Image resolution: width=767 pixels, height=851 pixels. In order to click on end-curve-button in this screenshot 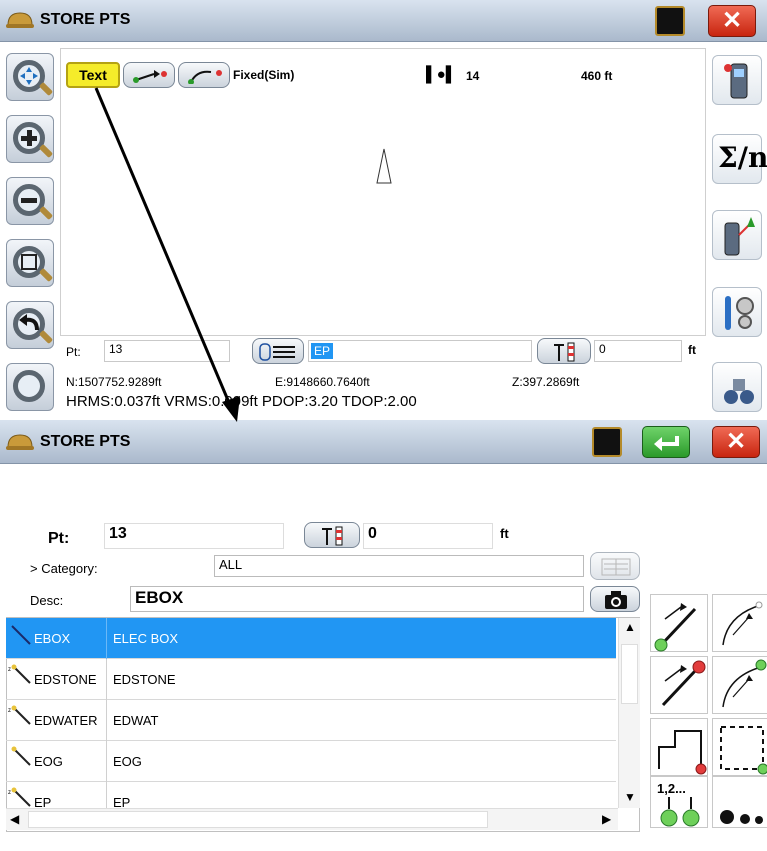, I will do `click(739, 685)`.